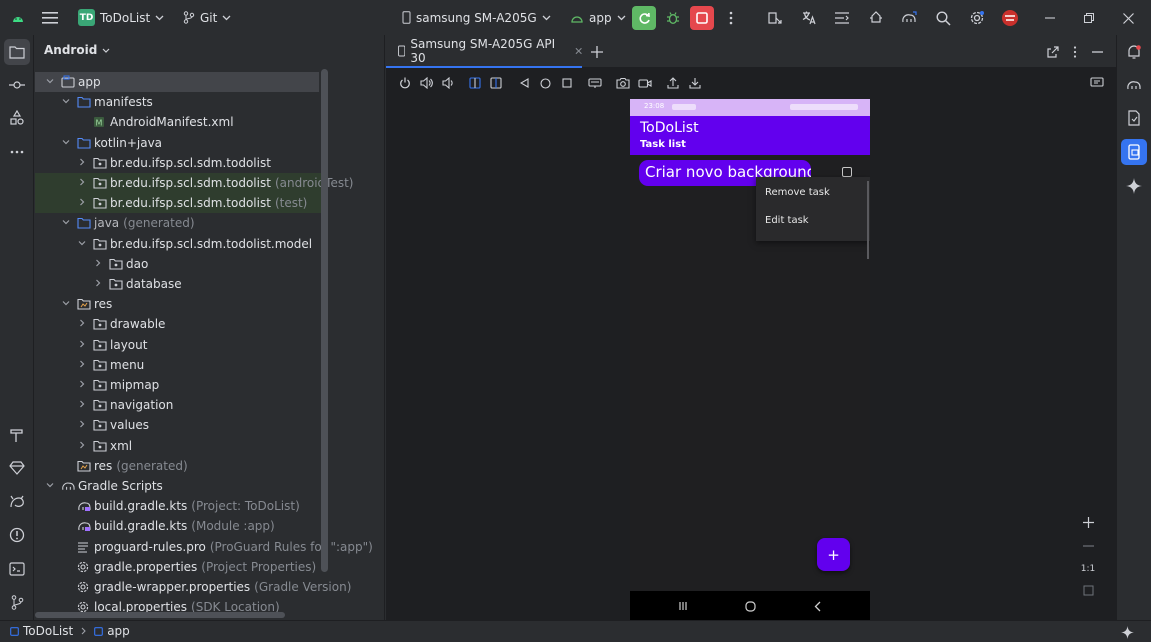 The image size is (1151, 642). What do you see at coordinates (1134, 85) in the screenshot?
I see `gradle-tool-button` at bounding box center [1134, 85].